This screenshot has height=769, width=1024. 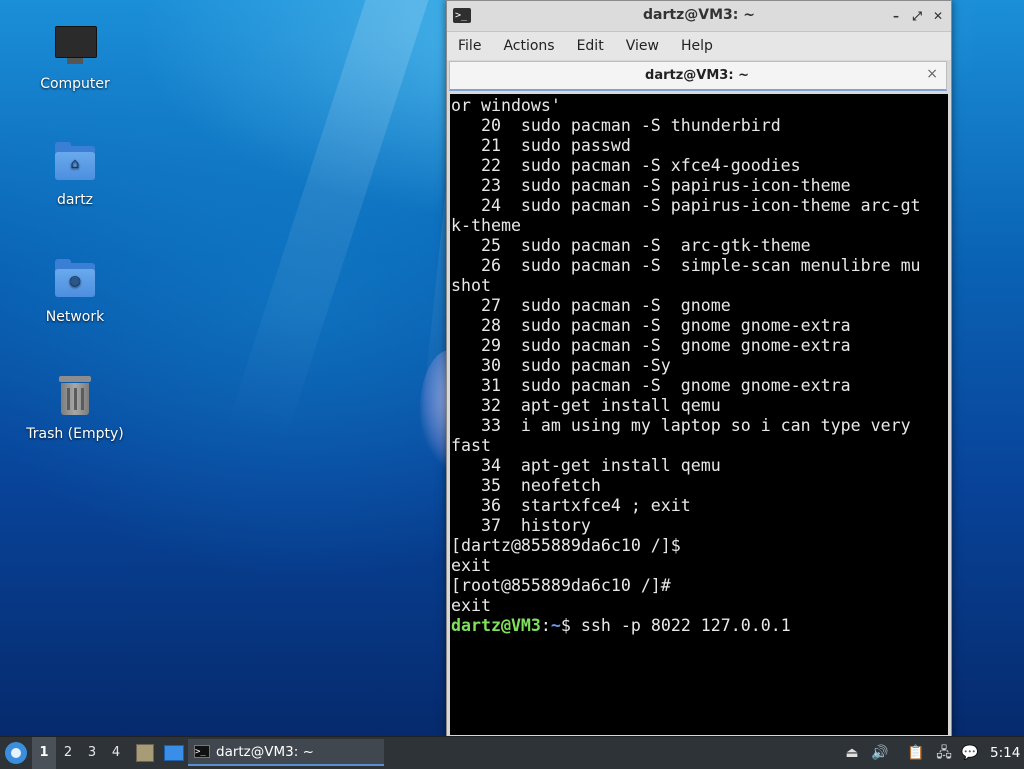 What do you see at coordinates (852, 753) in the screenshot?
I see `eject-icon: ⏏` at bounding box center [852, 753].